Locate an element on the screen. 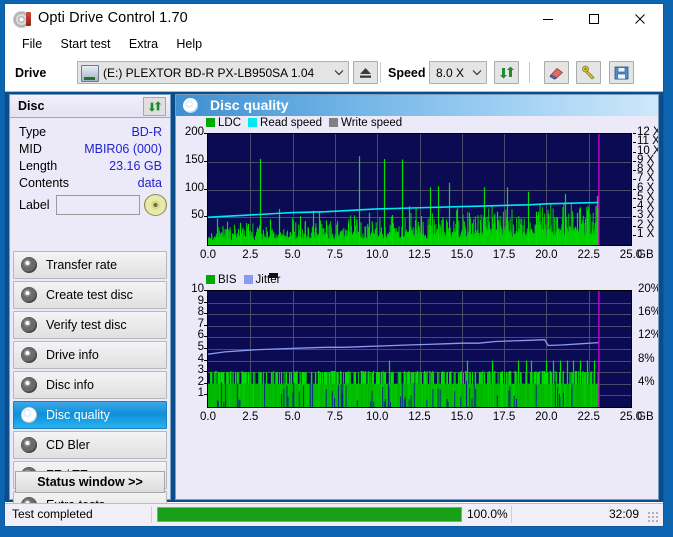 The height and width of the screenshot is (537, 673). status-window-button: Status window >> is located at coordinates (90, 482).